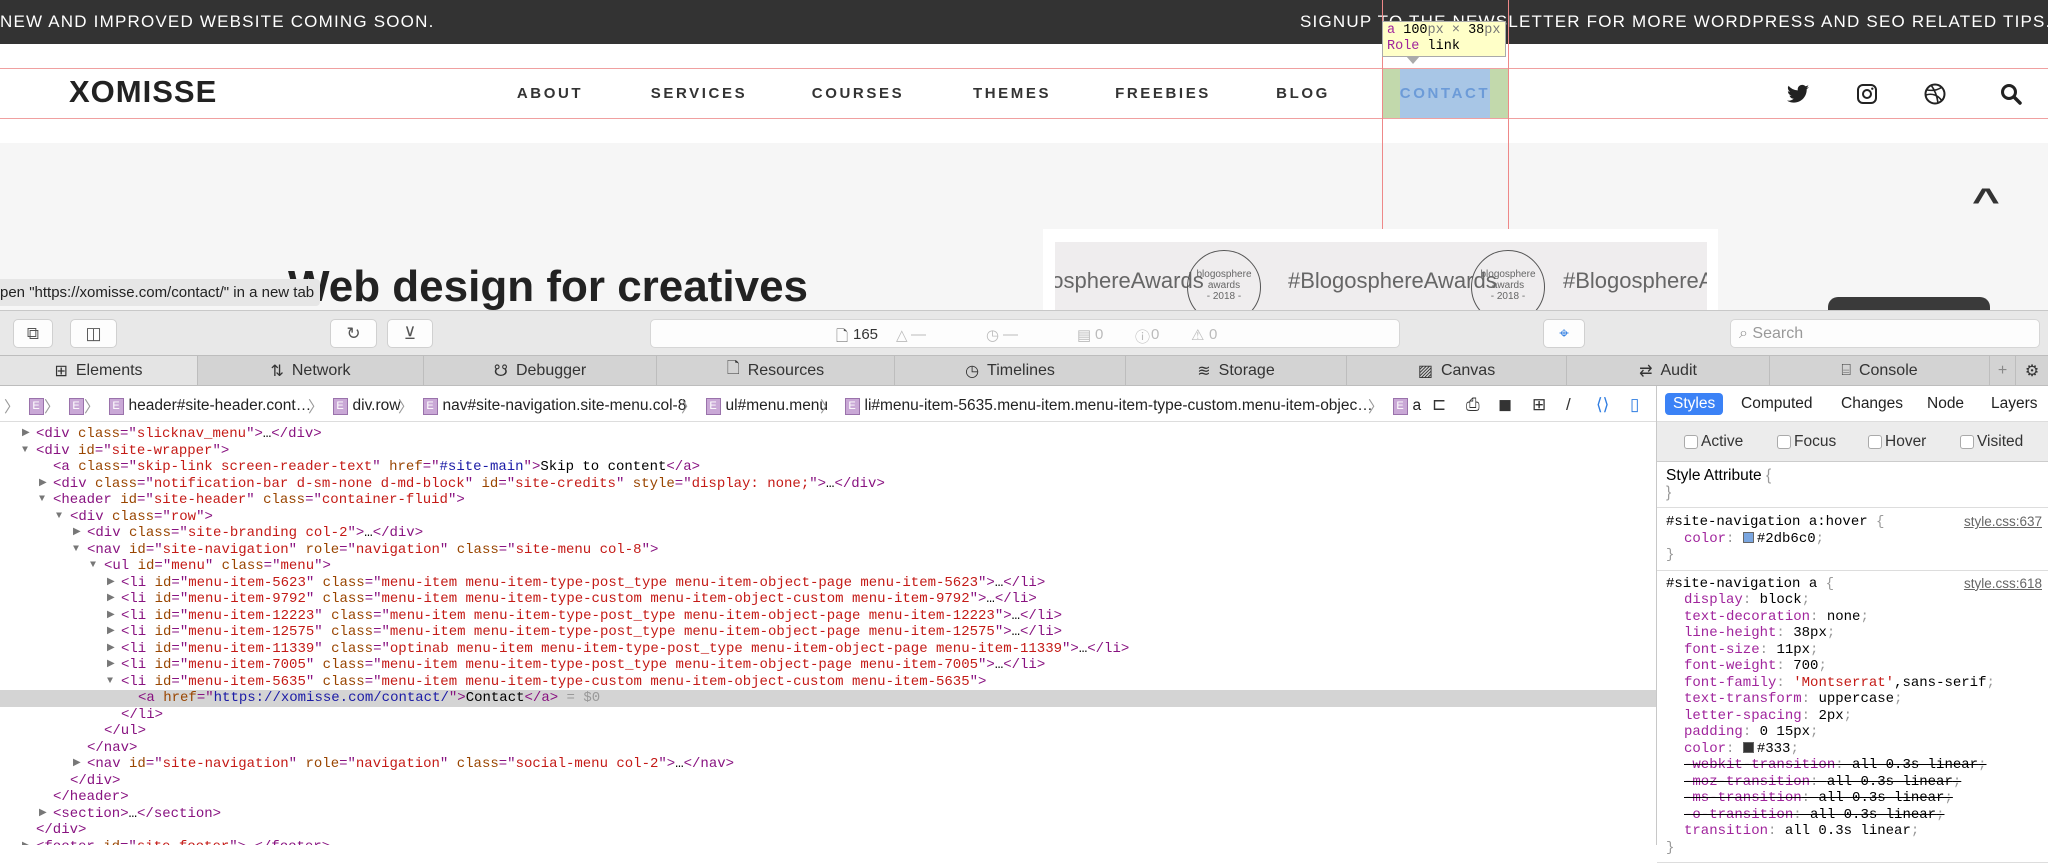  Describe the element at coordinates (1213, 334) in the screenshot. I see `warning-count: 0` at that location.